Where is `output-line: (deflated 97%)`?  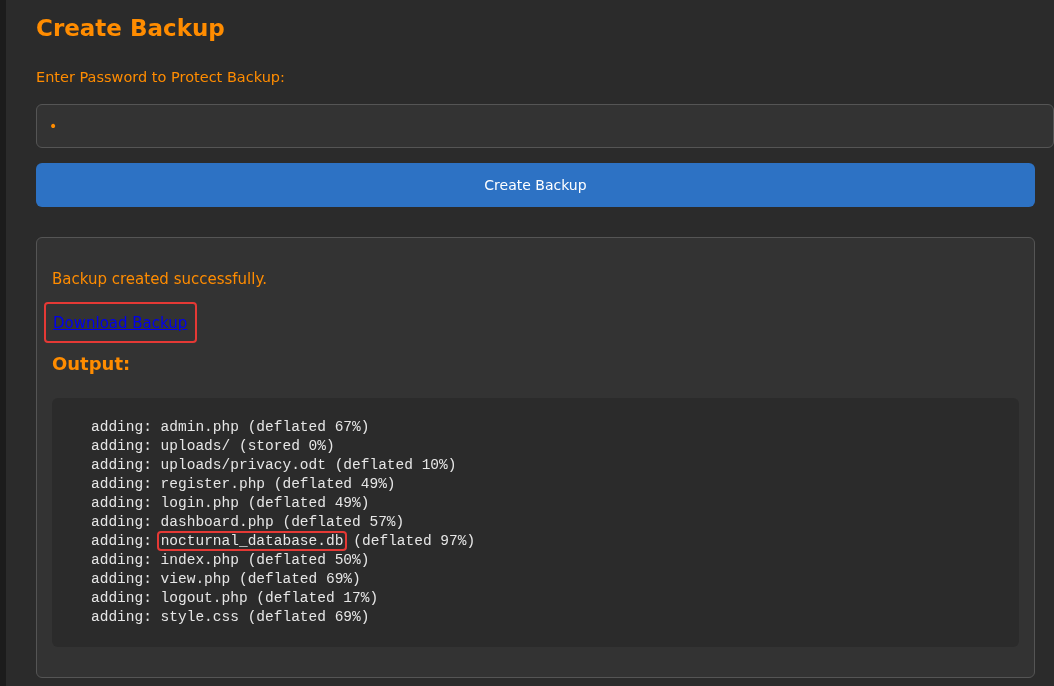 output-line: (deflated 97%) is located at coordinates (414, 541).